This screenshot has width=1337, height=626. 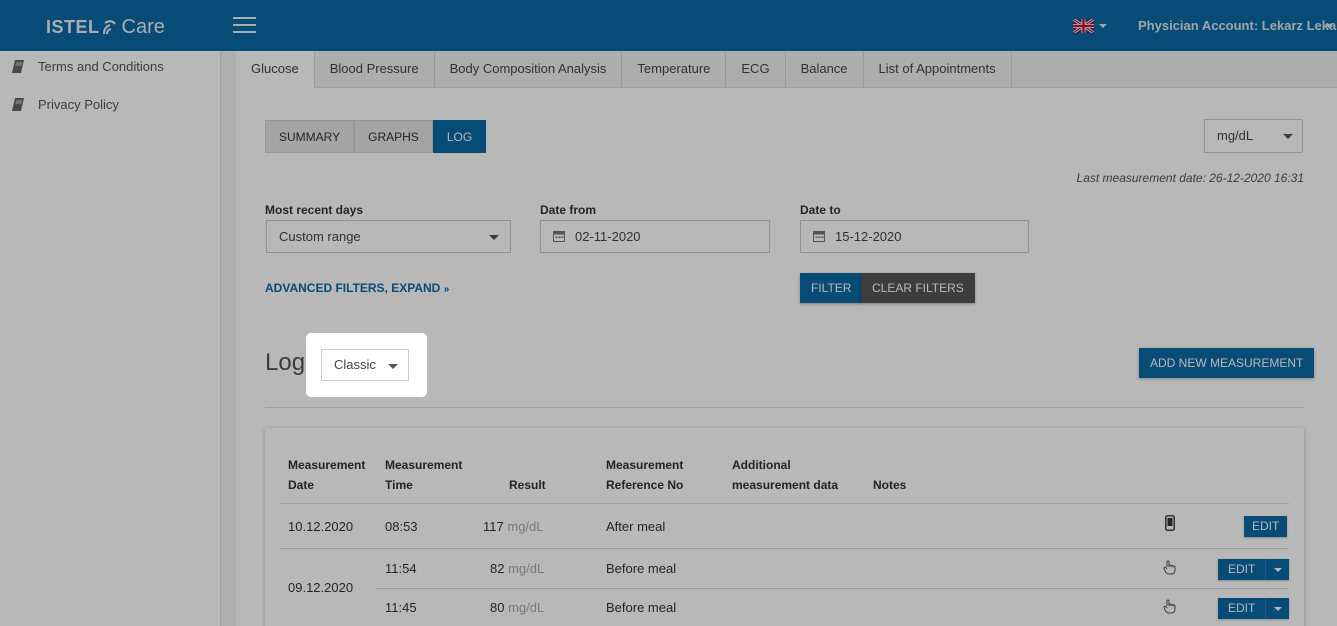 What do you see at coordinates (784, 407) in the screenshot?
I see `divider` at bounding box center [784, 407].